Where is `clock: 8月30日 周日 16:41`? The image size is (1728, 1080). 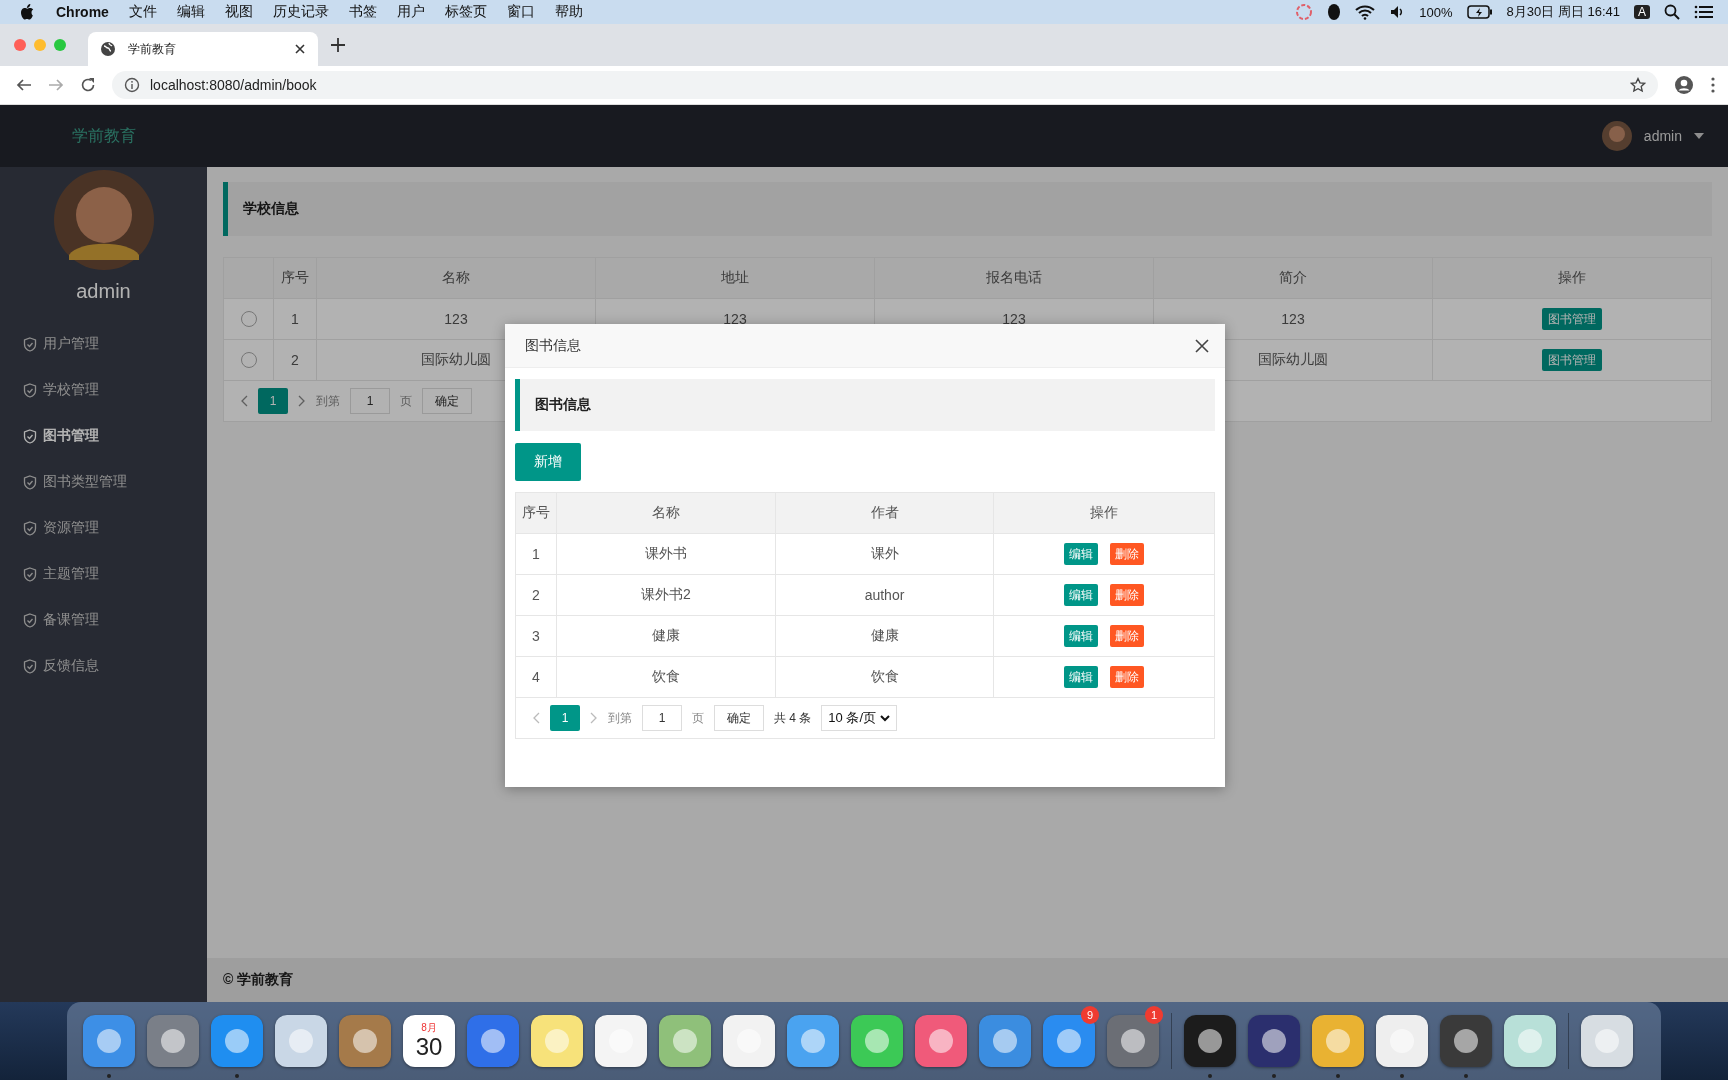 clock: 8月30日 周日 16:41 is located at coordinates (1563, 12).